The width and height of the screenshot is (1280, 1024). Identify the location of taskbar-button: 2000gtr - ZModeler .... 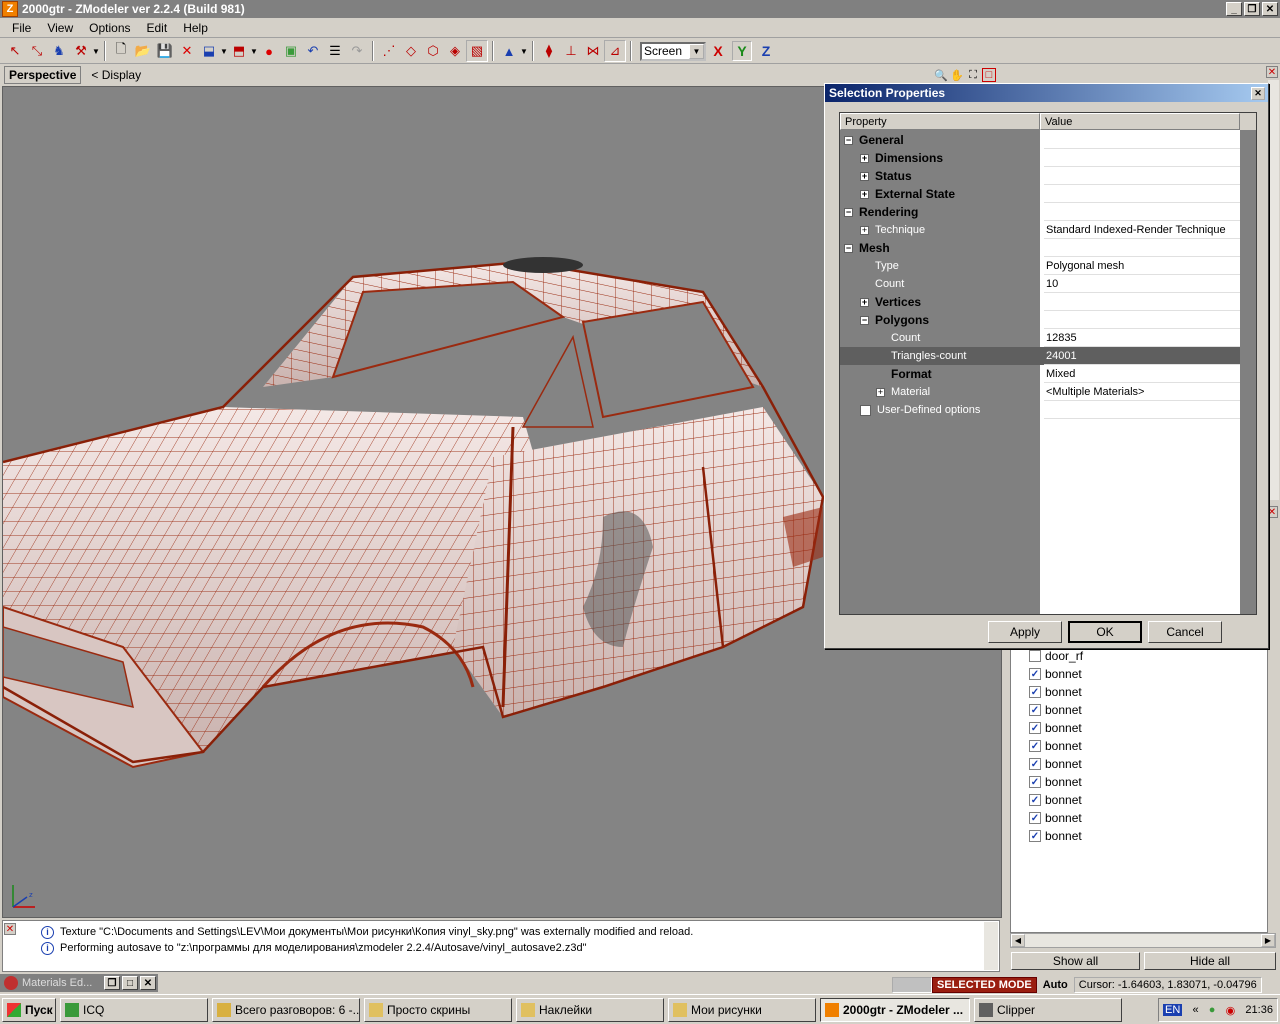
(895, 1009).